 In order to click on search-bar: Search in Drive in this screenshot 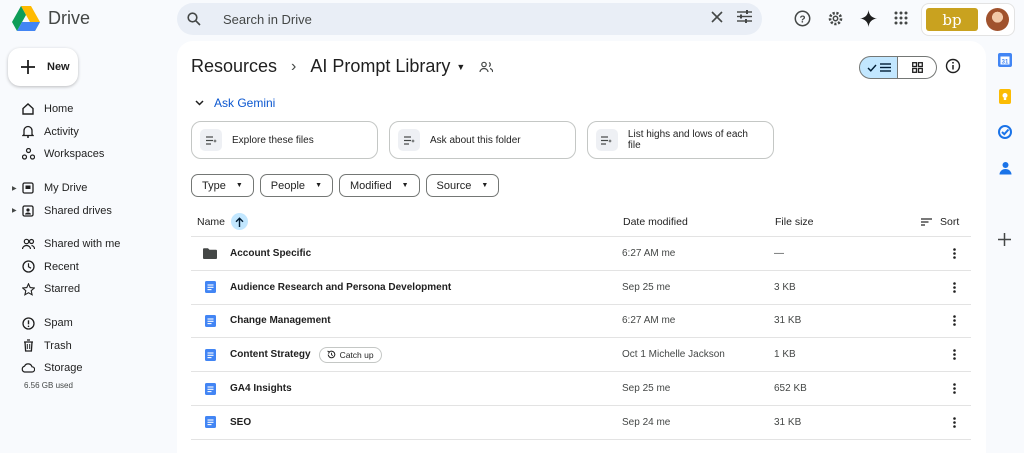, I will do `click(469, 19)`.